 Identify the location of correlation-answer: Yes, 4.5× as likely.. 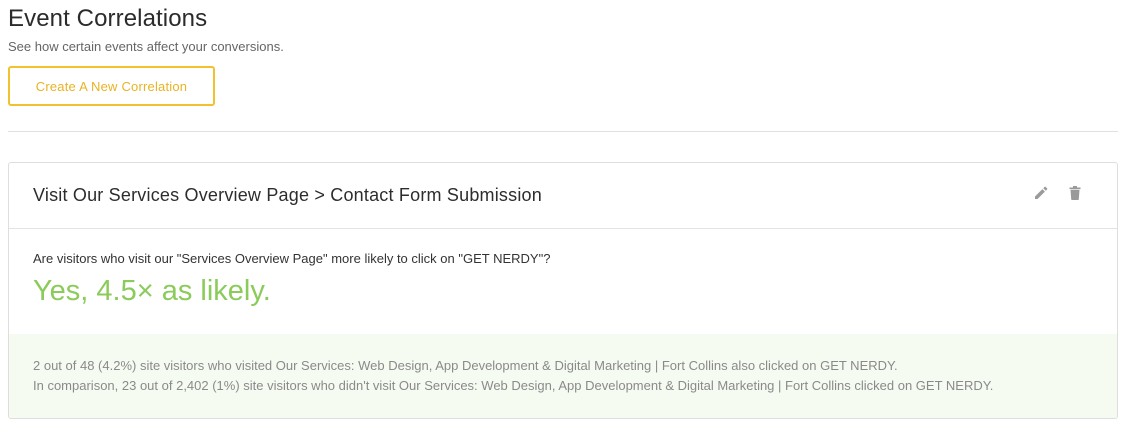
(152, 291).